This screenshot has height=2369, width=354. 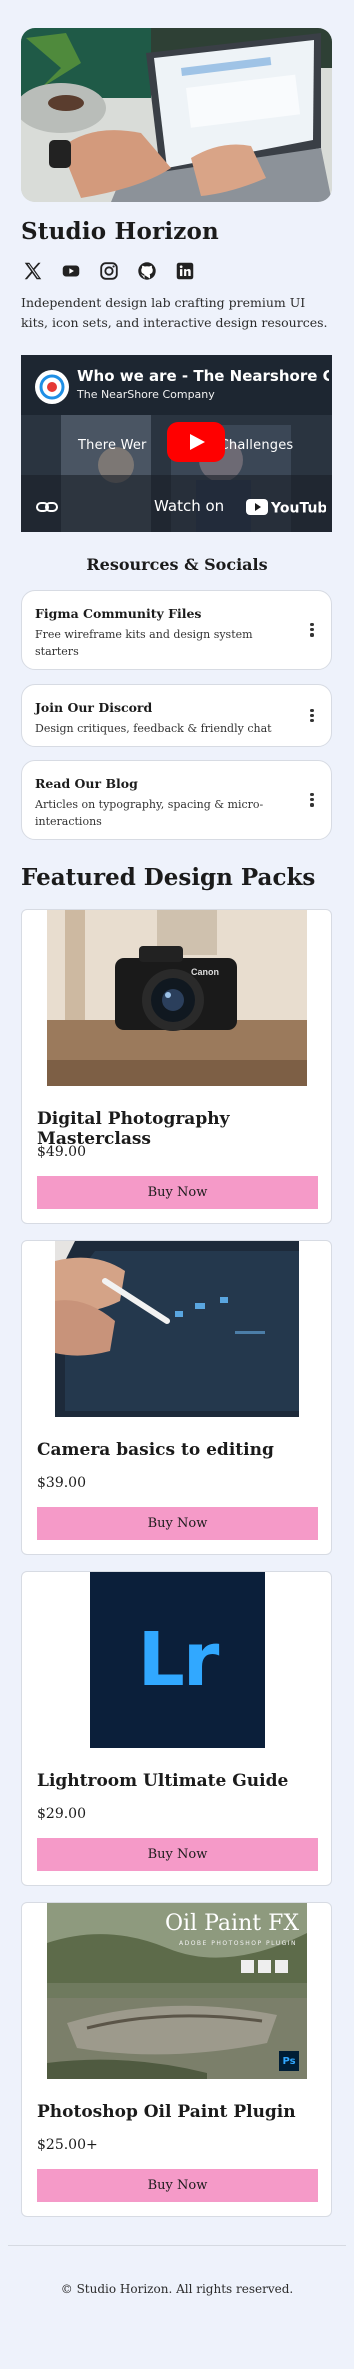 What do you see at coordinates (256, 445) in the screenshot?
I see `video-caption-right: Challenges` at bounding box center [256, 445].